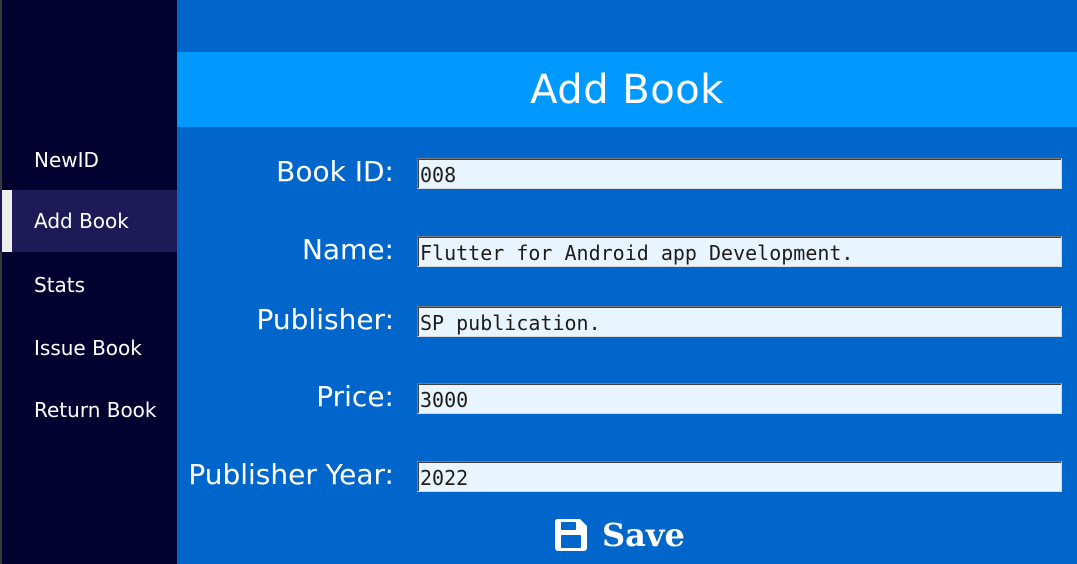 The width and height of the screenshot is (1077, 564). I want to click on publisher-year-field, so click(739, 476).